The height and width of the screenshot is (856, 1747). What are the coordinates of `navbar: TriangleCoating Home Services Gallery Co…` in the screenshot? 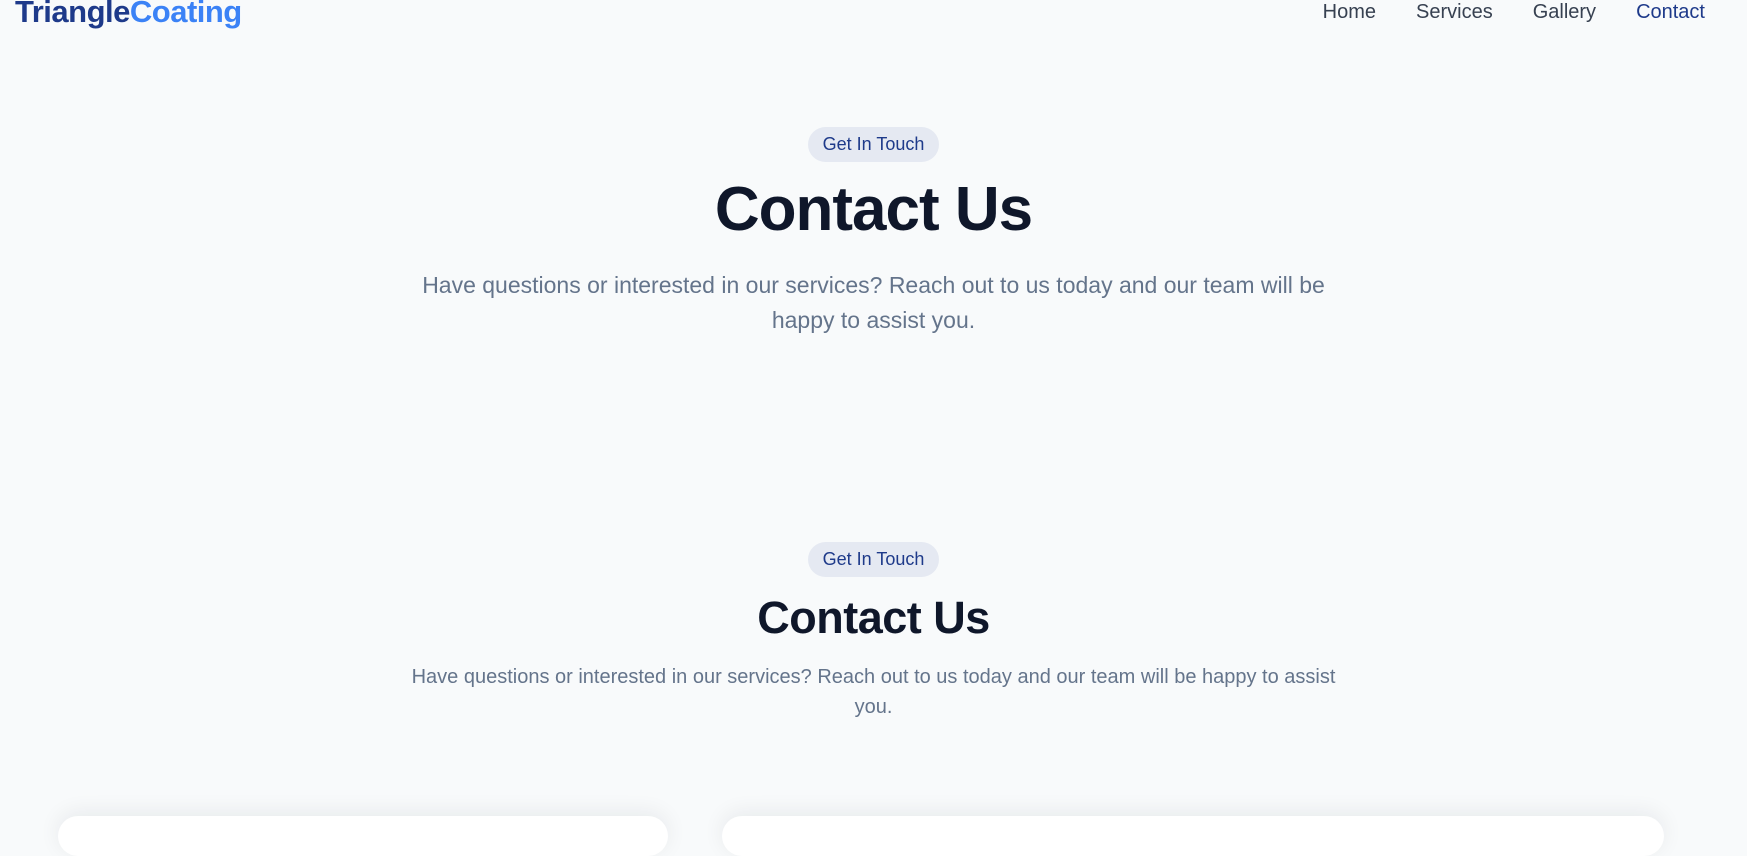 It's located at (873, 15).